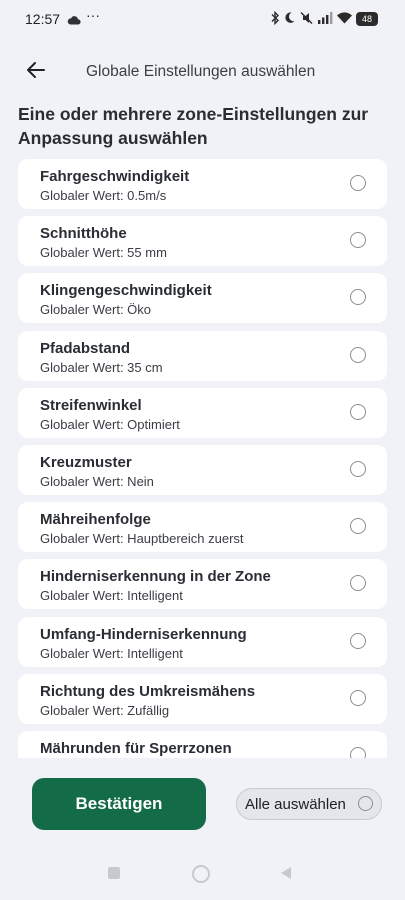 The width and height of the screenshot is (405, 900). Describe the element at coordinates (295, 804) in the screenshot. I see `select-all-label: Alle auswählen` at that location.